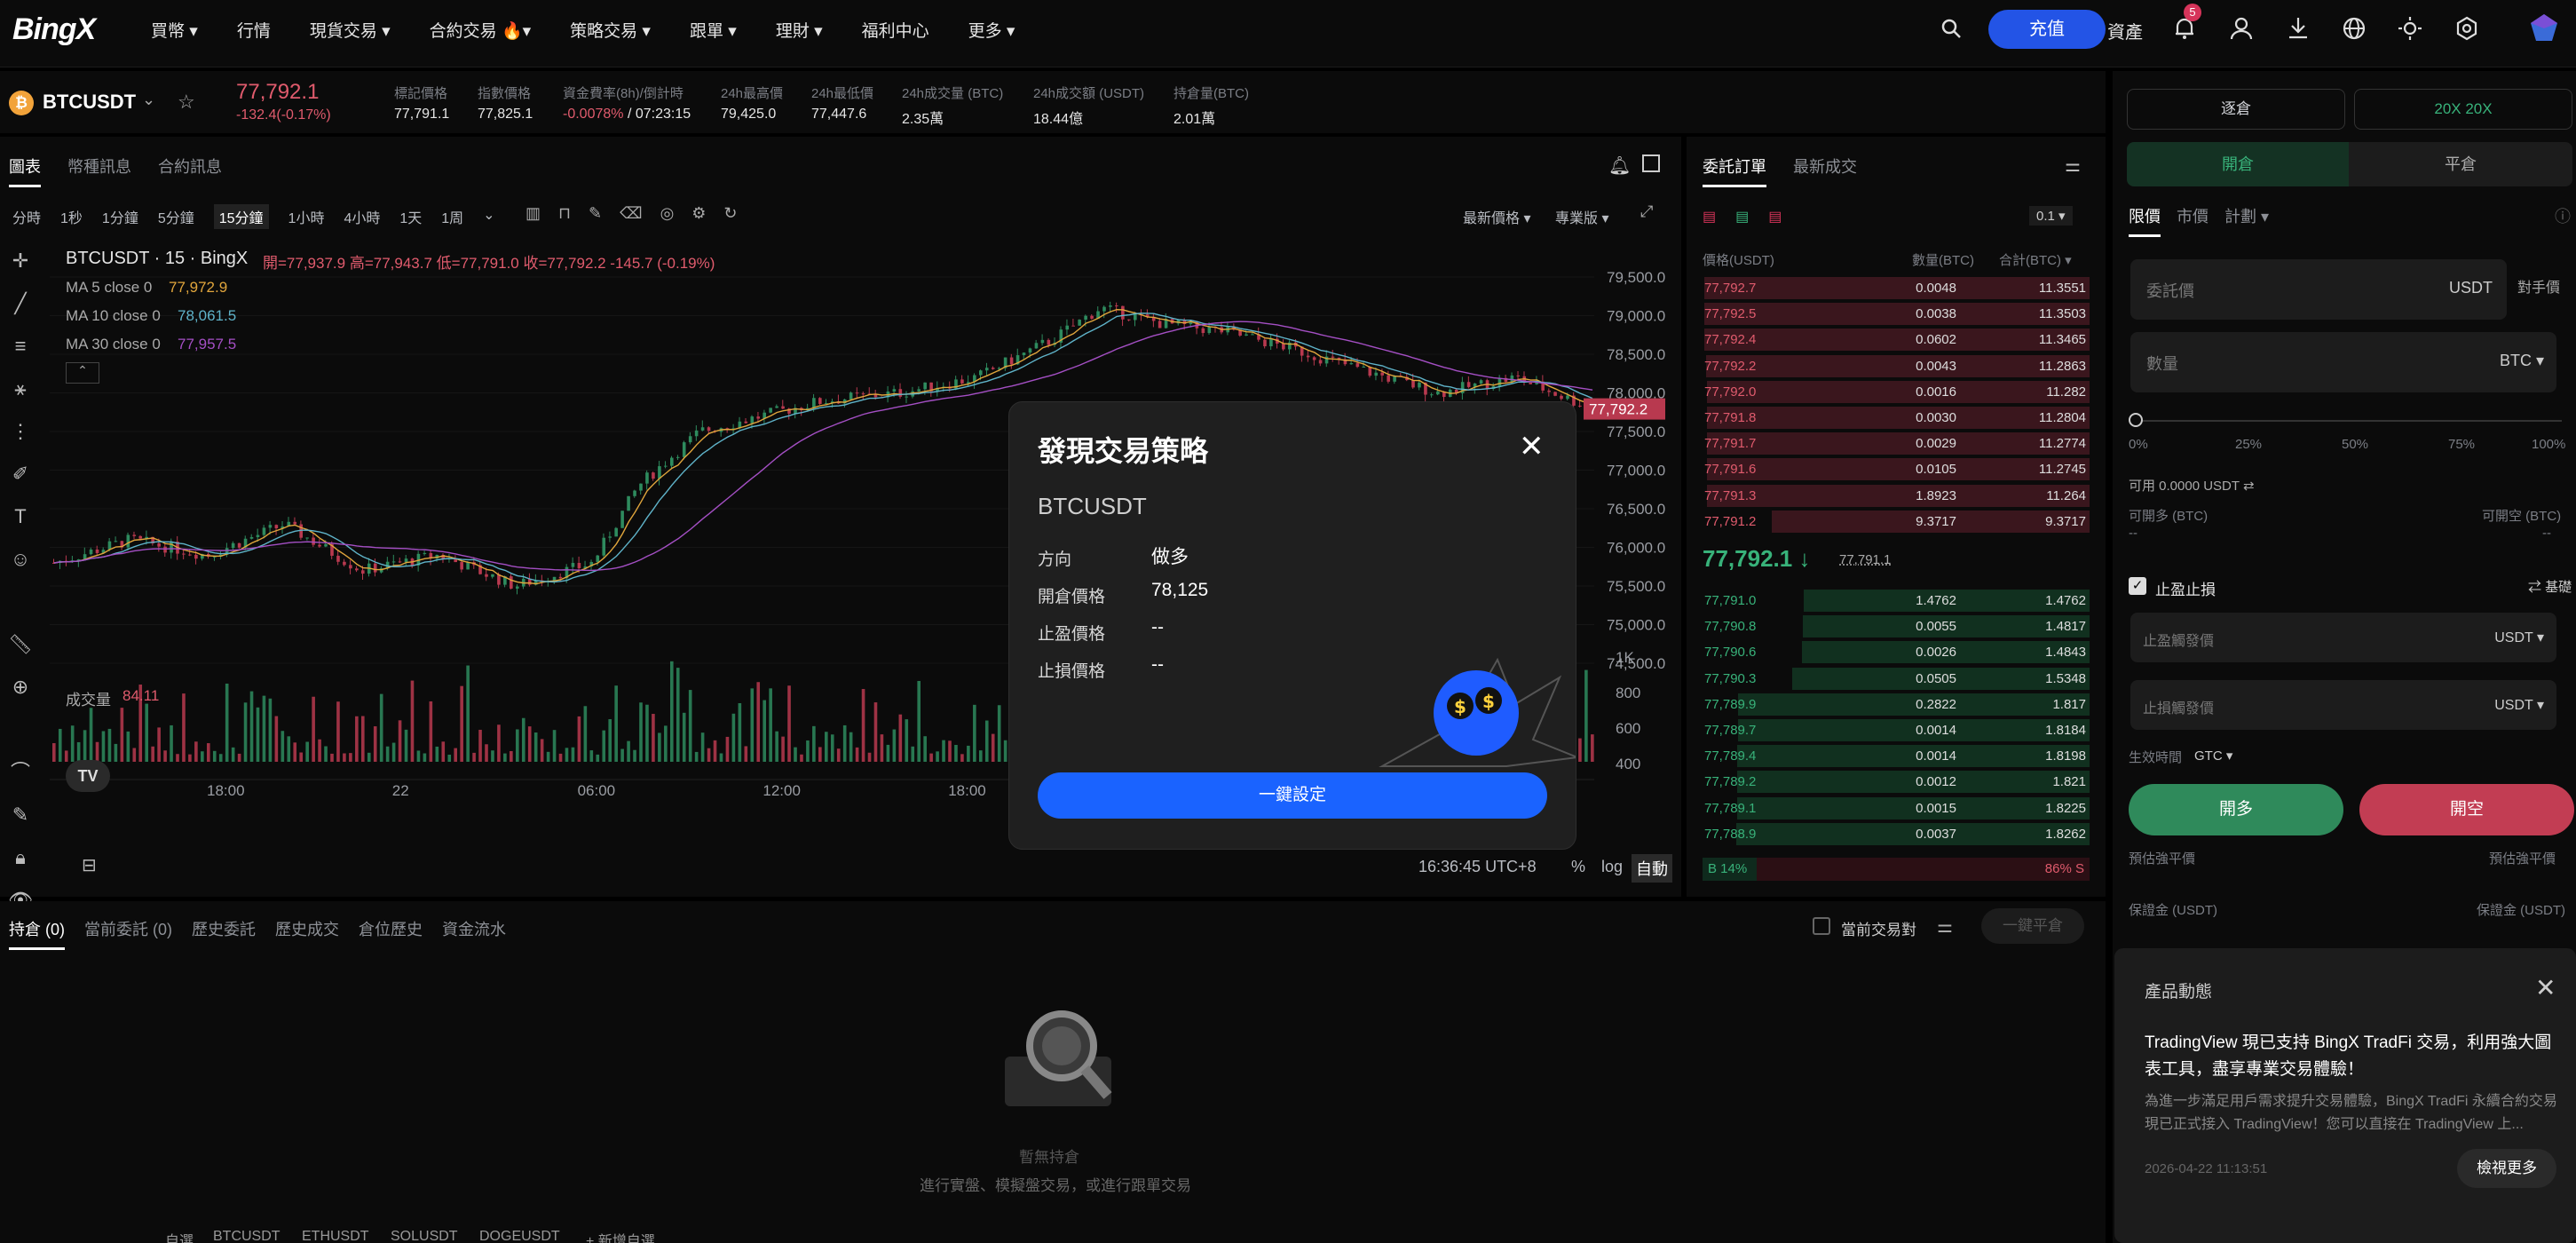 Image resolution: width=2576 pixels, height=1243 pixels. Describe the element at coordinates (2519, 637) in the screenshot. I see `tp-unit: USDT ▾` at that location.